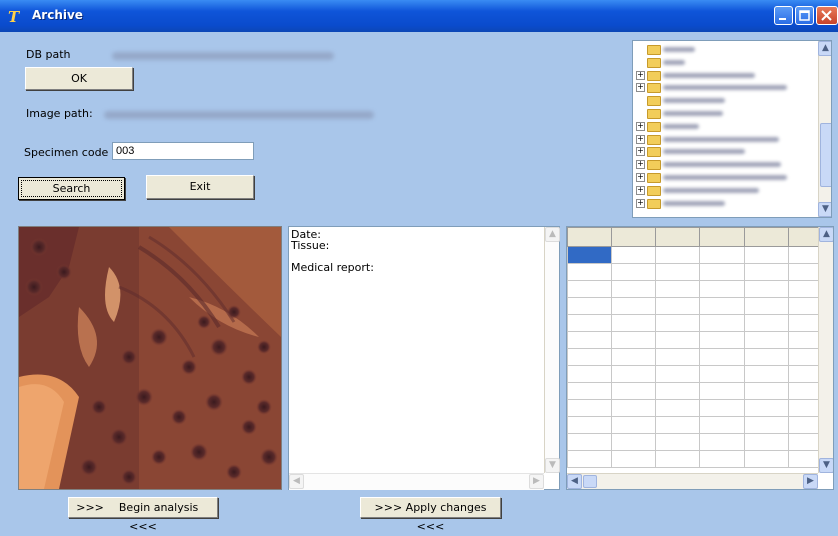 Image resolution: width=838 pixels, height=536 pixels. Describe the element at coordinates (700, 237) in the screenshot. I see `grid-header-row` at that location.